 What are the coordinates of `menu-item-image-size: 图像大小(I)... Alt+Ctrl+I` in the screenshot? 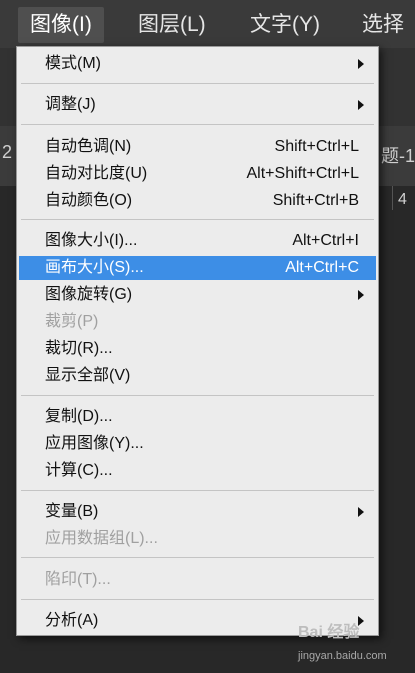 It's located at (197, 241).